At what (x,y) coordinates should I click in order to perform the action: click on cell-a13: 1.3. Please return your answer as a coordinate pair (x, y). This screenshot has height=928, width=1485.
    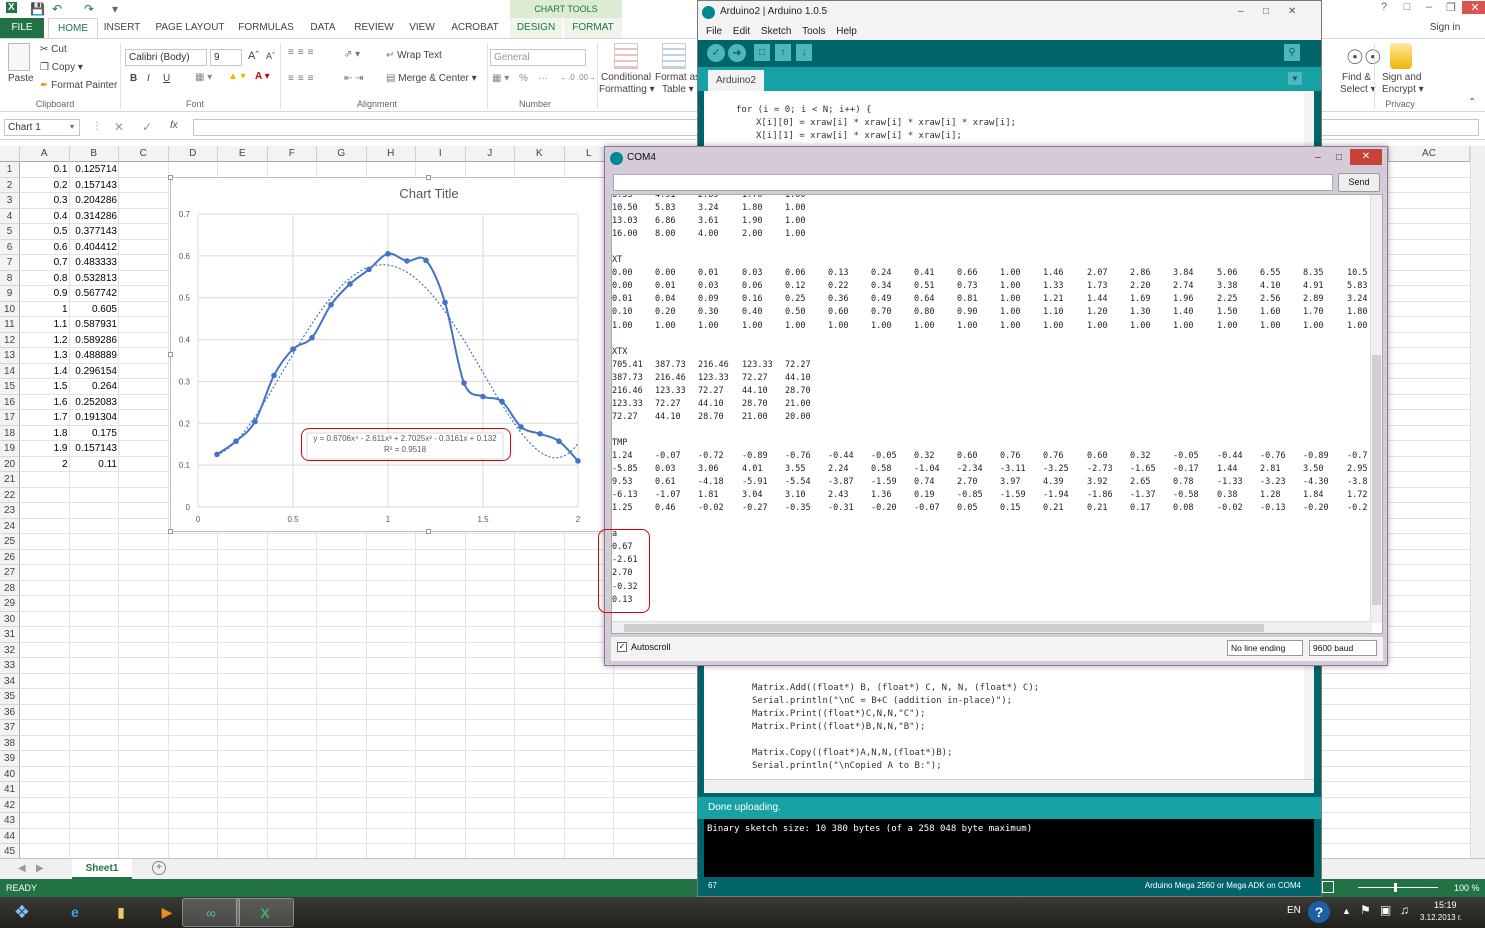
    Looking at the image, I should click on (45, 356).